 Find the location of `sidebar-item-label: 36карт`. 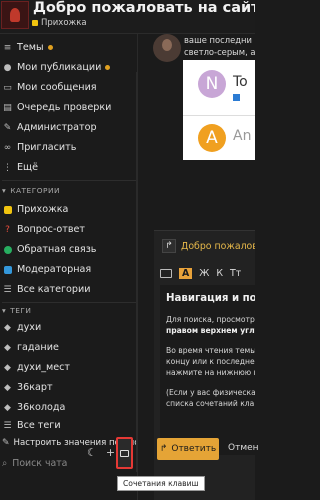

sidebar-item-label: 36карт is located at coordinates (35, 387).